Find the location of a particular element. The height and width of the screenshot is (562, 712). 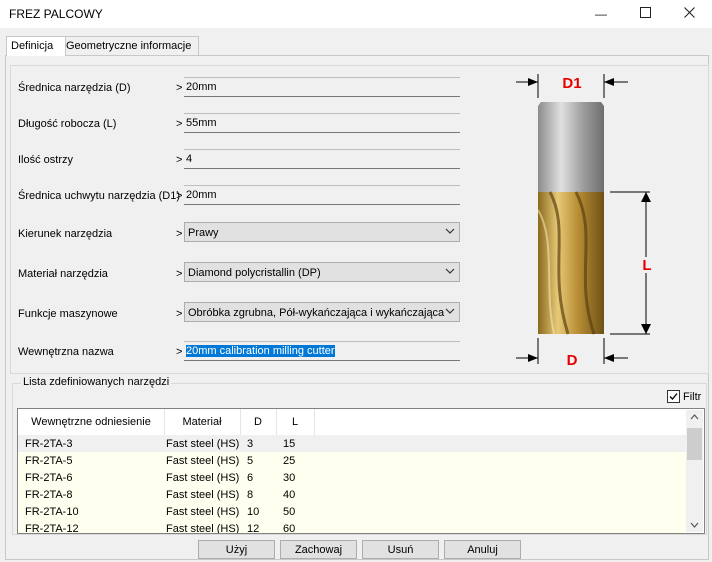

dimension-label-d1: D1 is located at coordinates (571, 83).